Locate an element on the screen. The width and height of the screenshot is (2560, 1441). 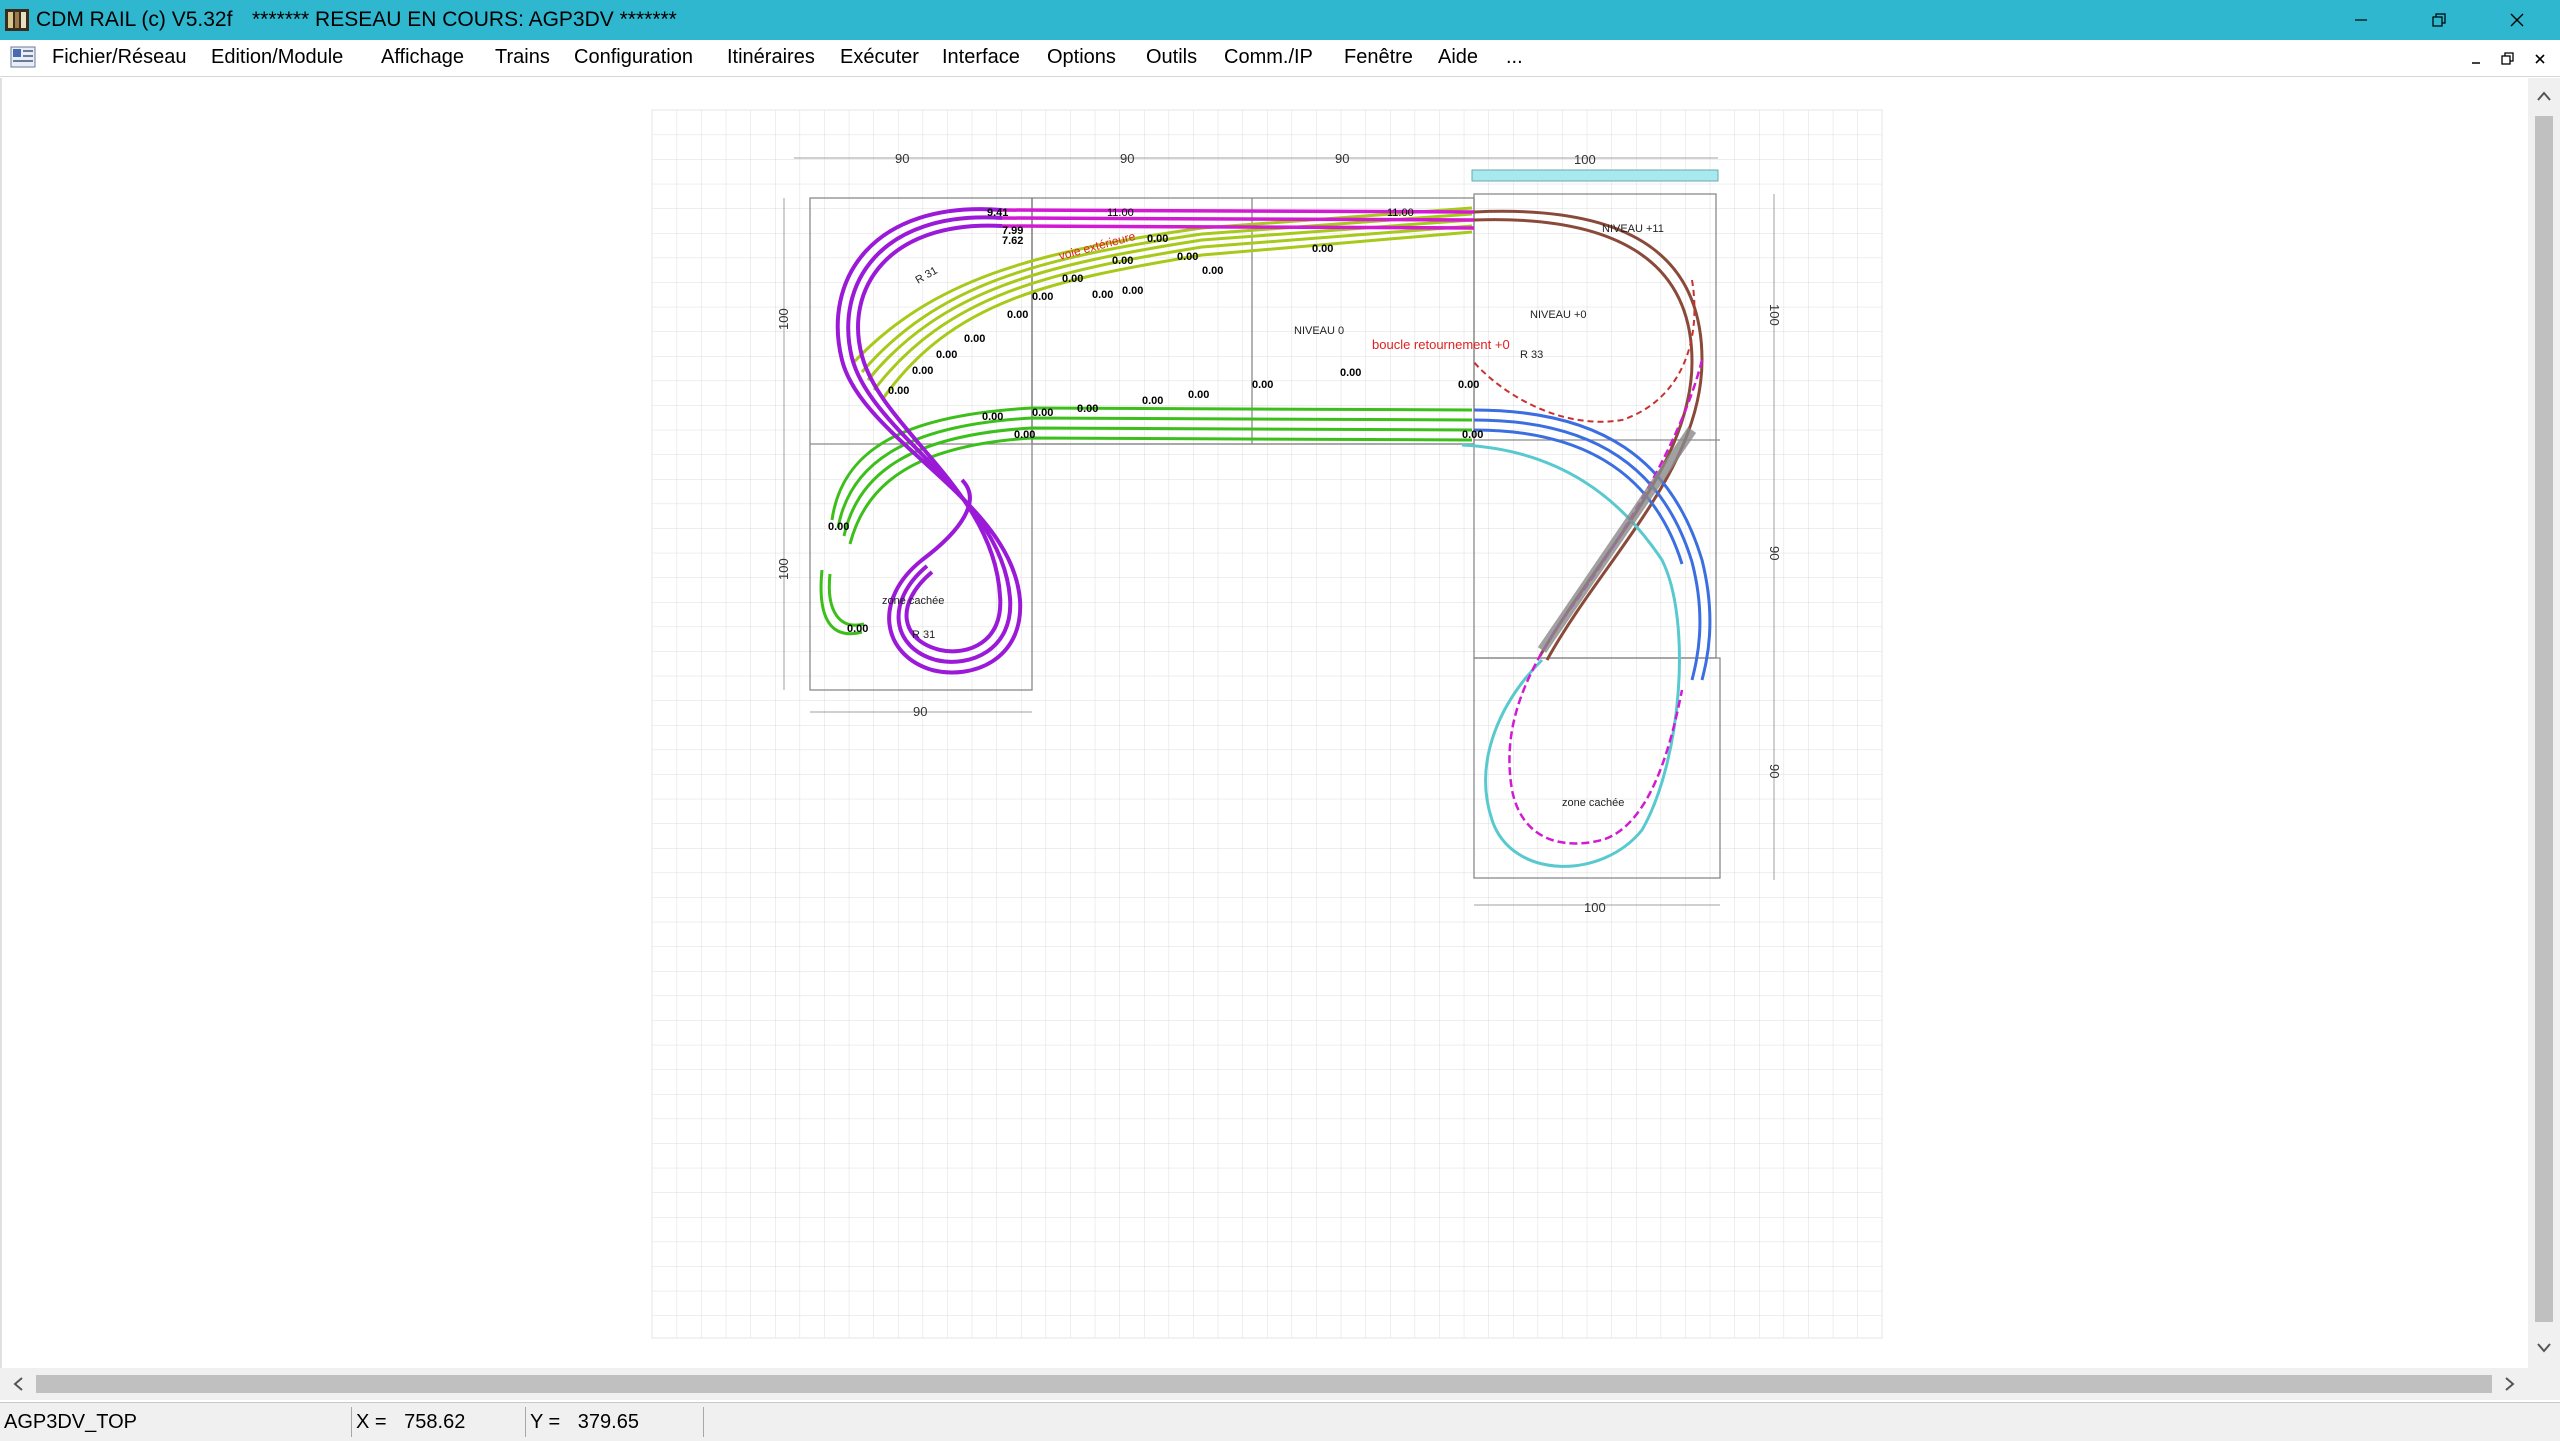
status-y-label: Y = is located at coordinates (545, 1422).